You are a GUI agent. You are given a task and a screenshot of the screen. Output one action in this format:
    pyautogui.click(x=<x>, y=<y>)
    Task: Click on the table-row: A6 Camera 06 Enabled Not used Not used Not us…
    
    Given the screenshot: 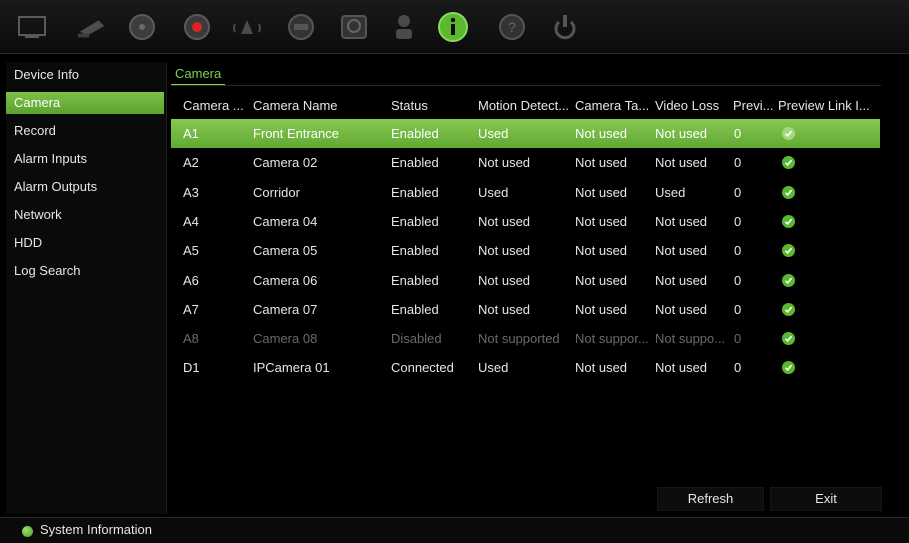 What is the action you would take?
    pyautogui.click(x=525, y=280)
    